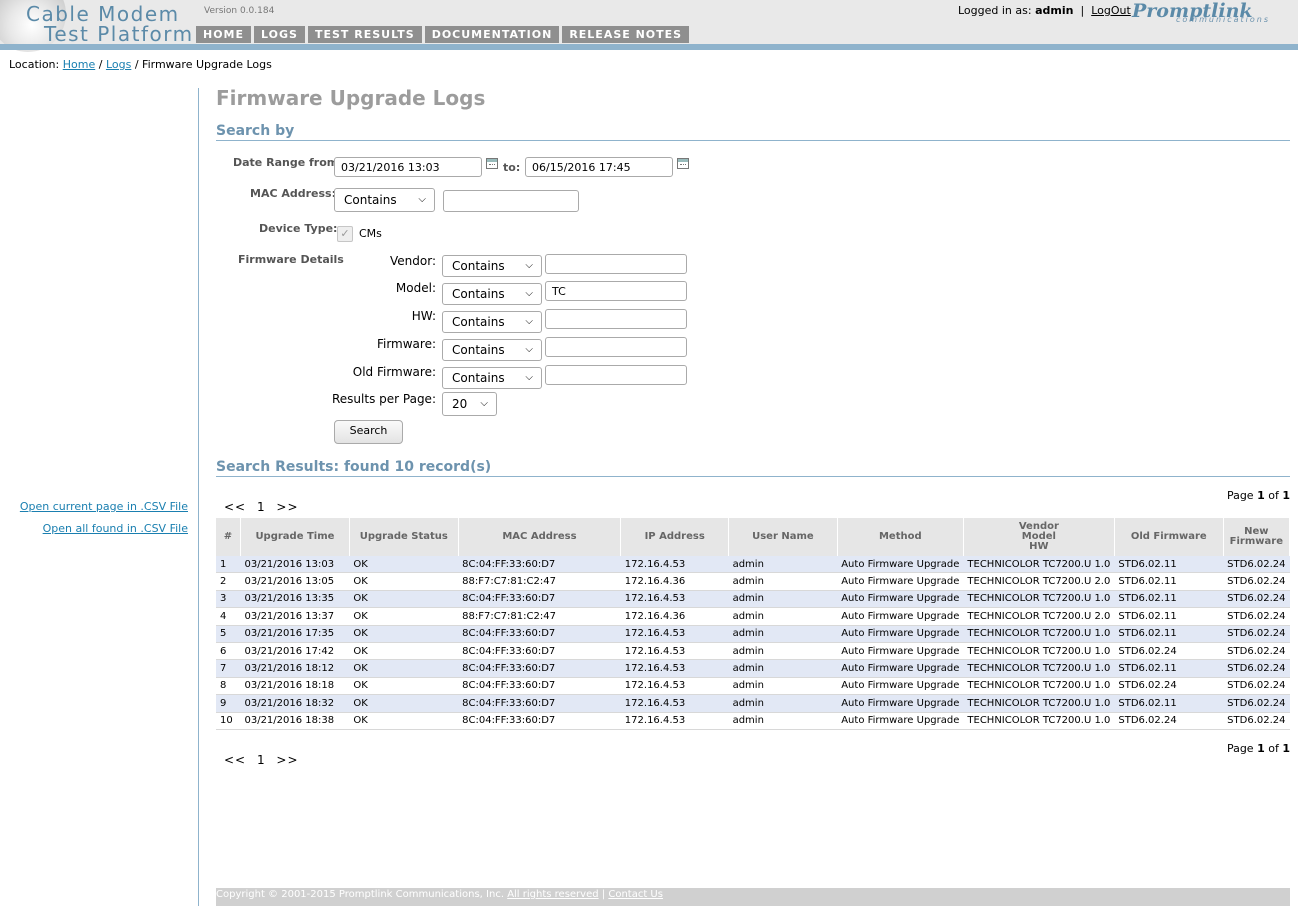  What do you see at coordinates (616, 319) in the screenshot?
I see `hw-input` at bounding box center [616, 319].